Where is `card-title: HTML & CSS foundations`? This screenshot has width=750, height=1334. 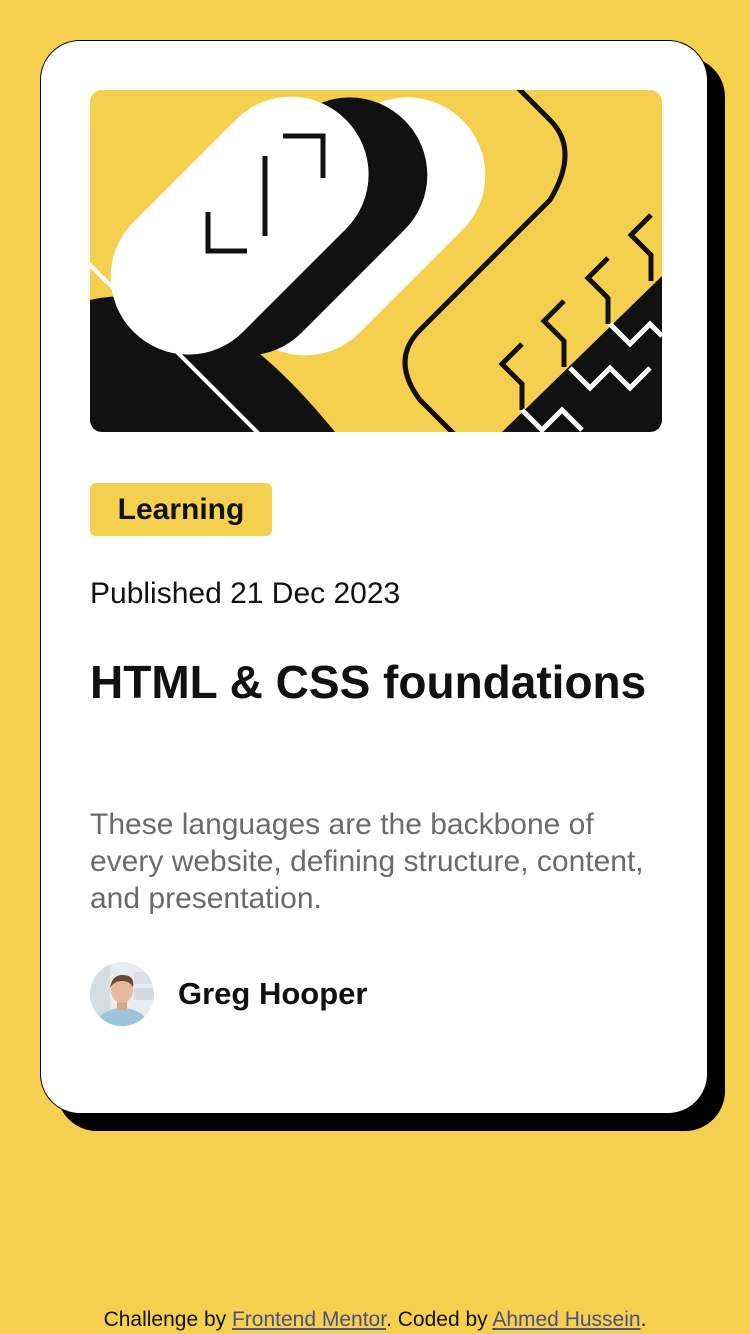
card-title: HTML & CSS foundations is located at coordinates (370, 682).